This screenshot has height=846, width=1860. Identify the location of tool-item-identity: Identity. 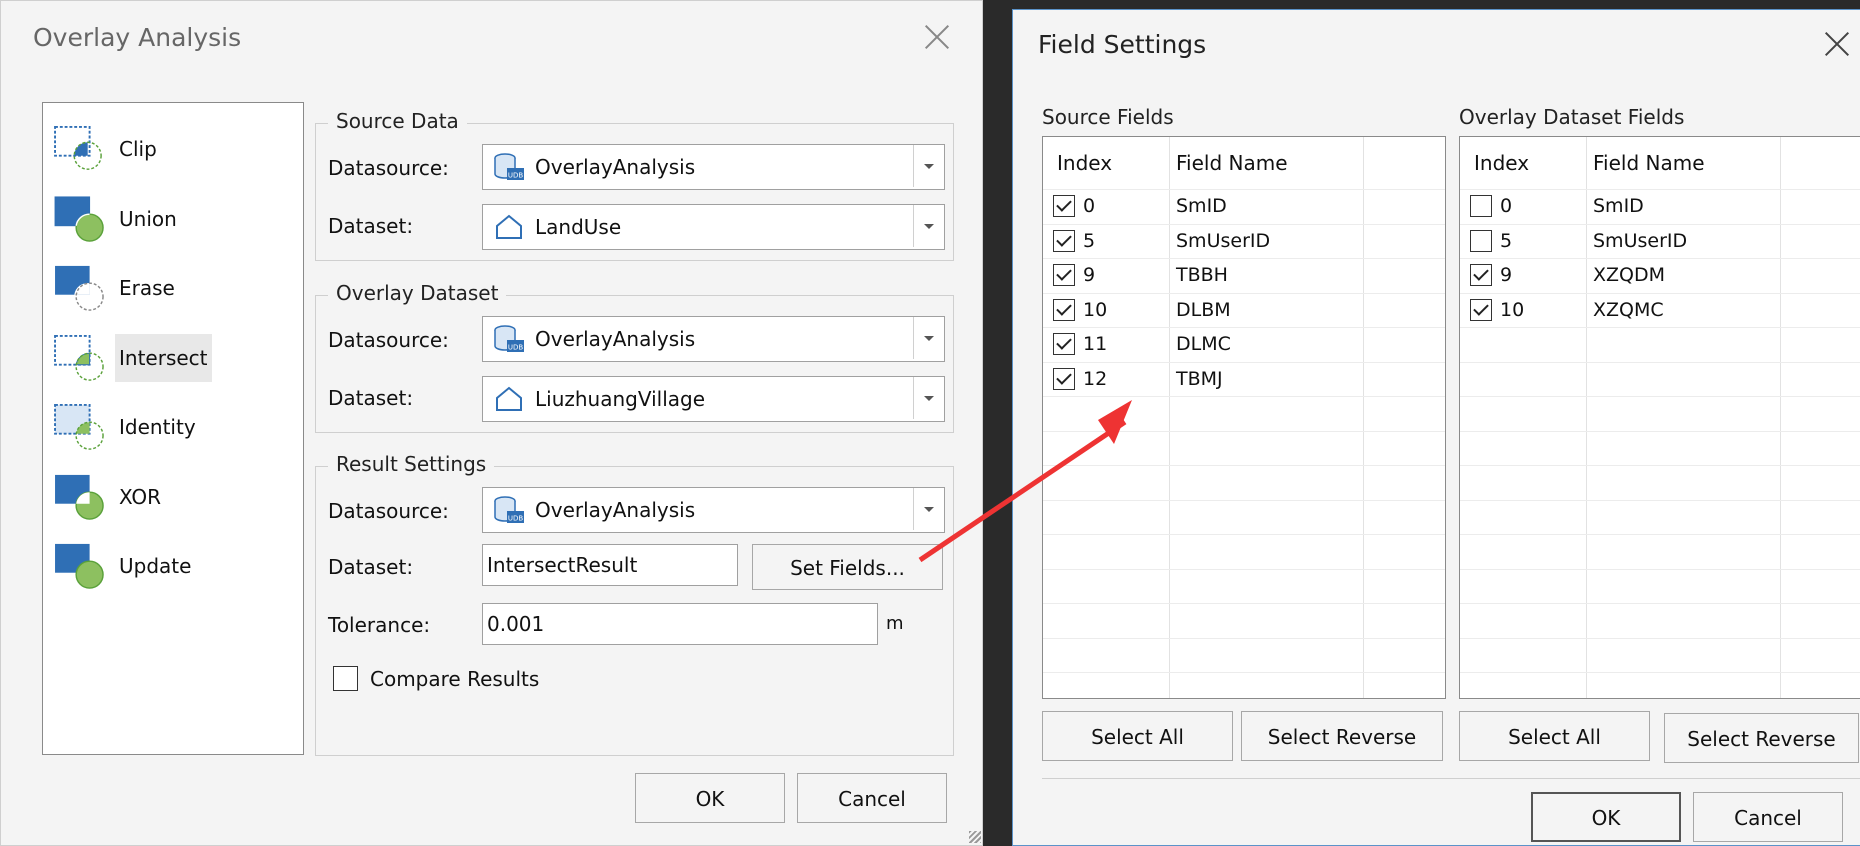
(169, 425).